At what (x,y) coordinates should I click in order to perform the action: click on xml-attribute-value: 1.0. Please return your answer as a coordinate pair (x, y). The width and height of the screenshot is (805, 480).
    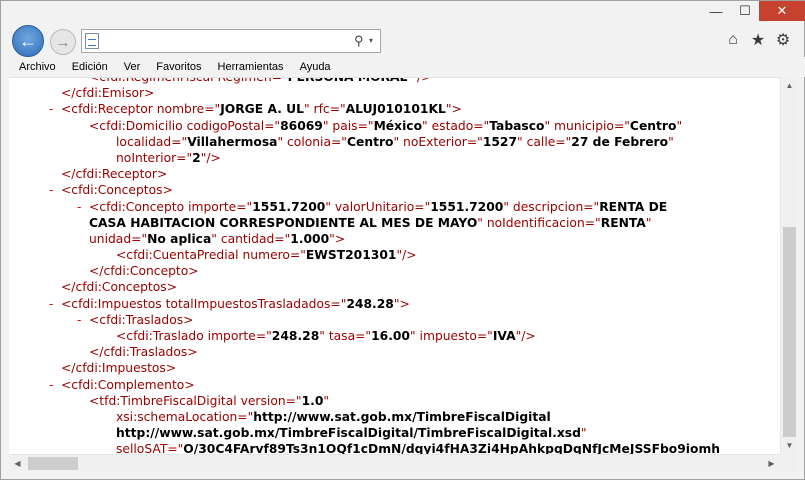
    Looking at the image, I should click on (312, 400).